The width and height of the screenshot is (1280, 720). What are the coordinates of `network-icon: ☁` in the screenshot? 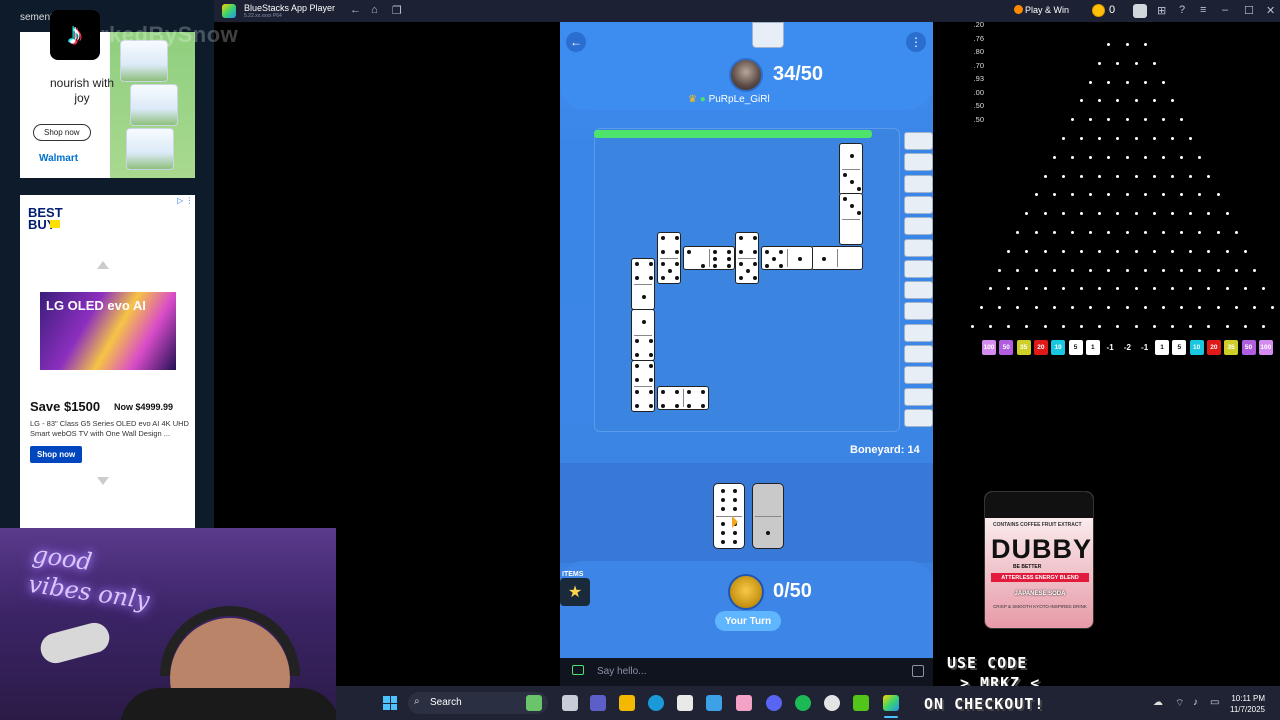 It's located at (1158, 702).